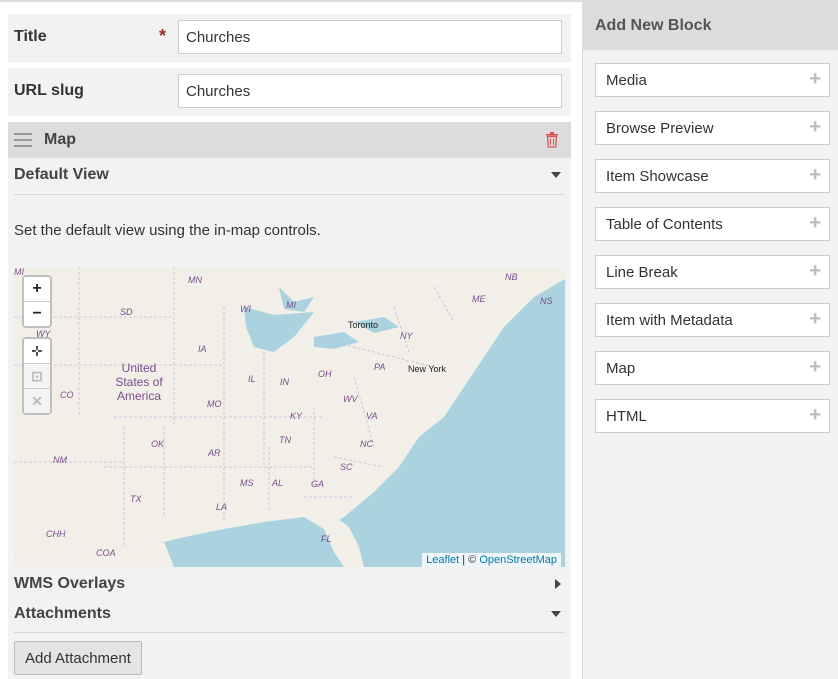 The height and width of the screenshot is (679, 838). Describe the element at coordinates (291, 305) in the screenshot. I see `state-label: MI` at that location.